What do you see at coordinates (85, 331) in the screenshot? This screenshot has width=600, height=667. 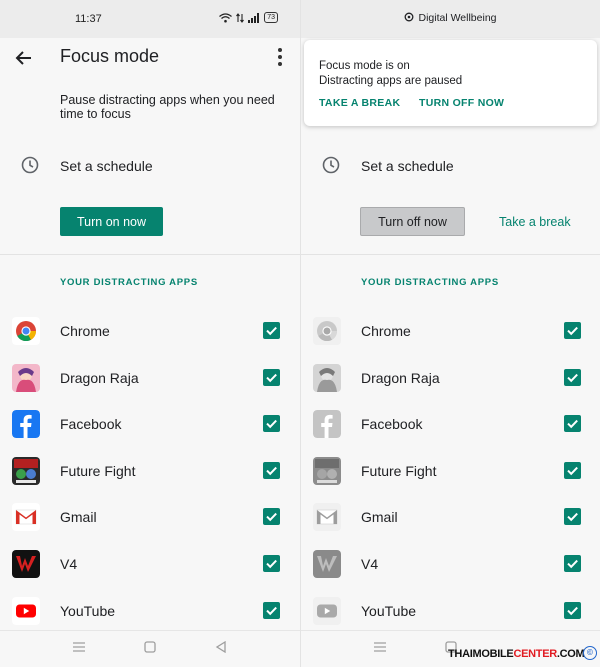 I see `app-name: Chrome` at bounding box center [85, 331].